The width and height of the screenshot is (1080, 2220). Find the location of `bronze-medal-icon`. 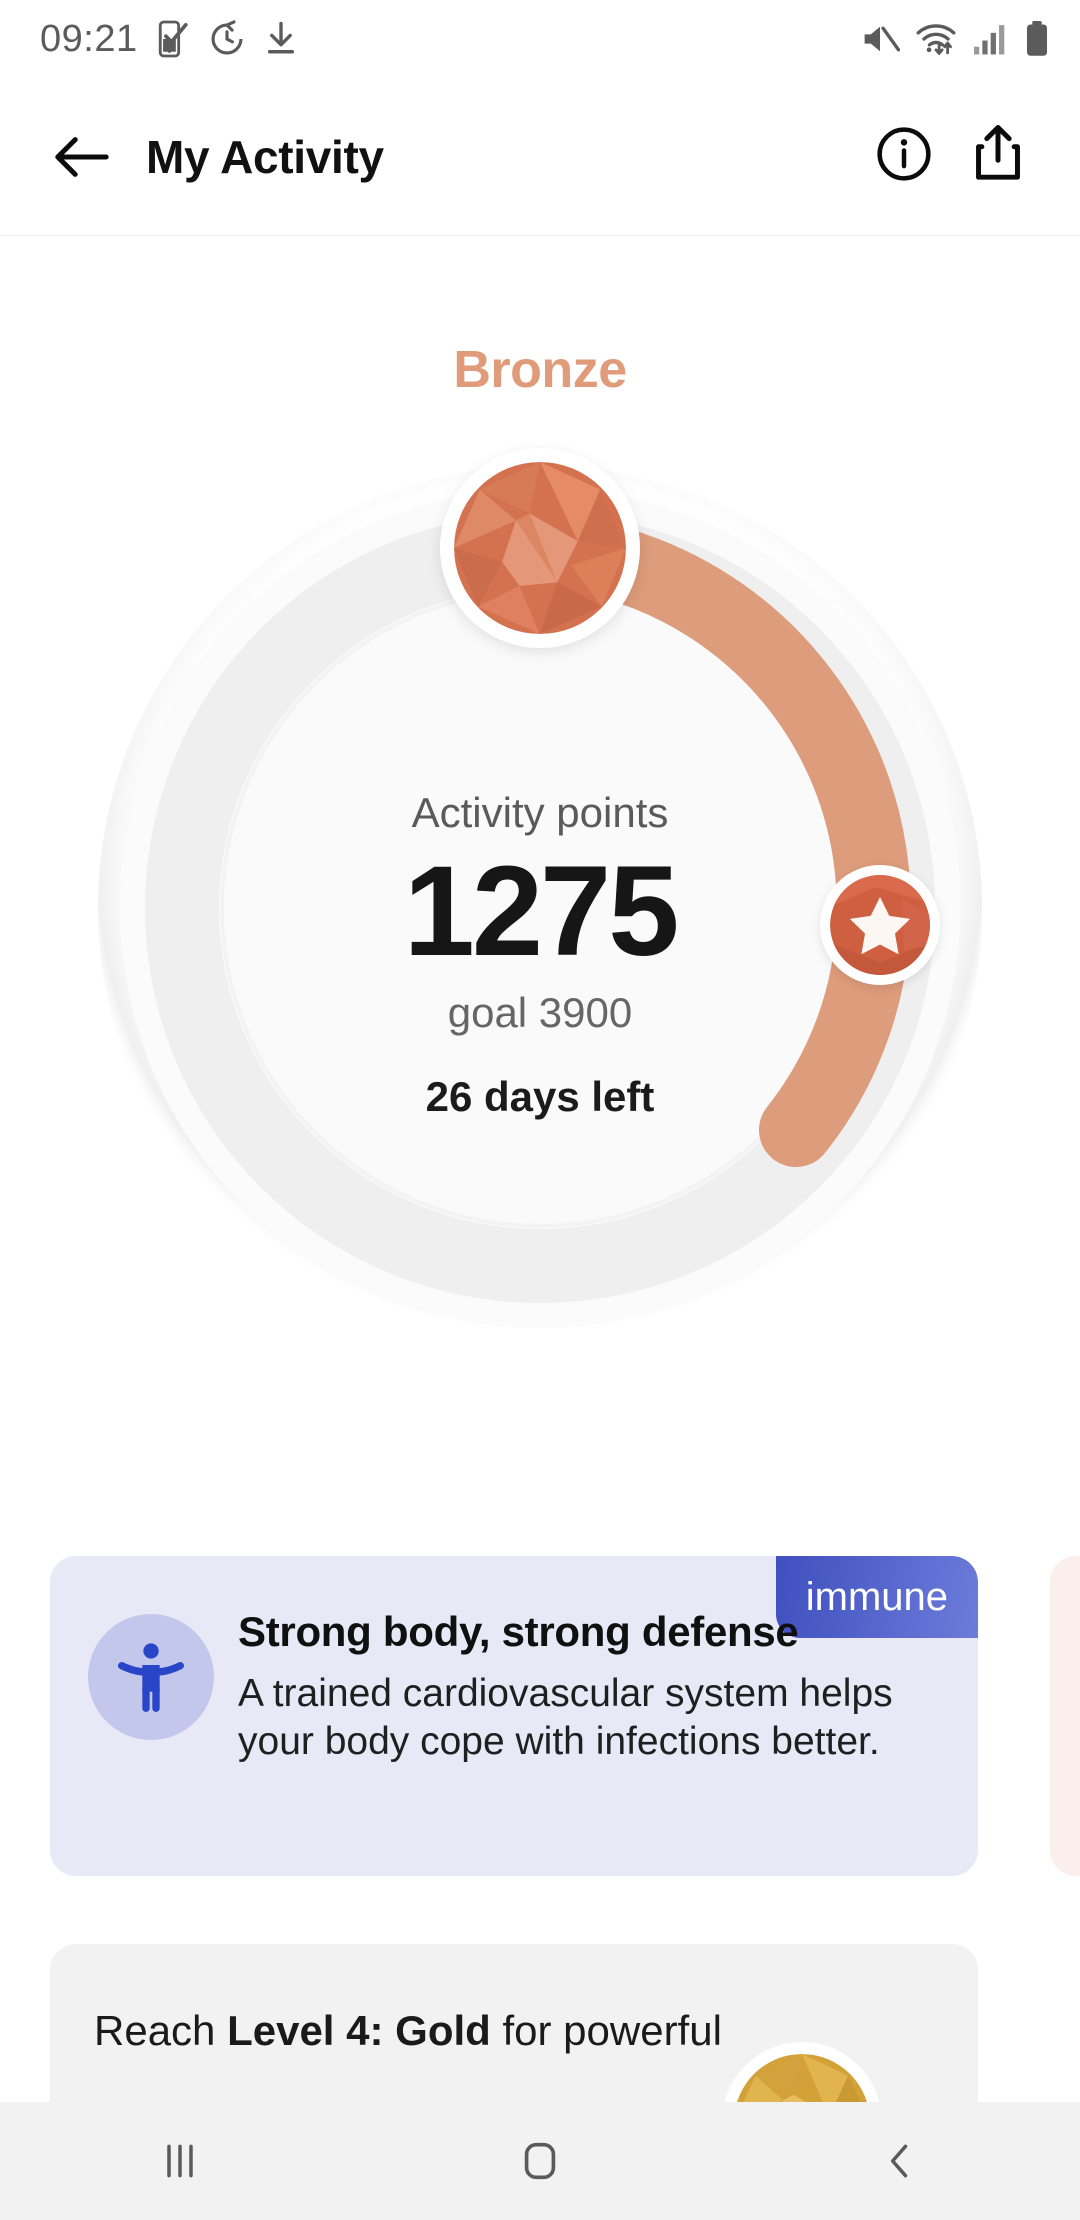

bronze-medal-icon is located at coordinates (540, 548).